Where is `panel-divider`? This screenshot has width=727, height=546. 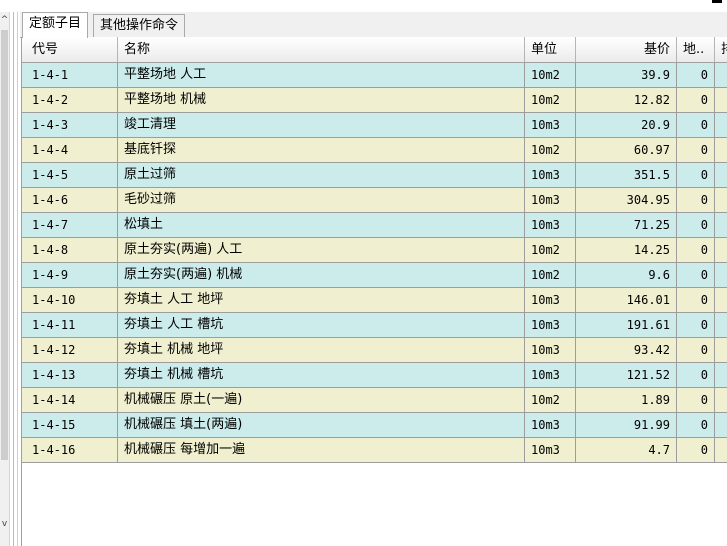
panel-divider is located at coordinates (17, 279).